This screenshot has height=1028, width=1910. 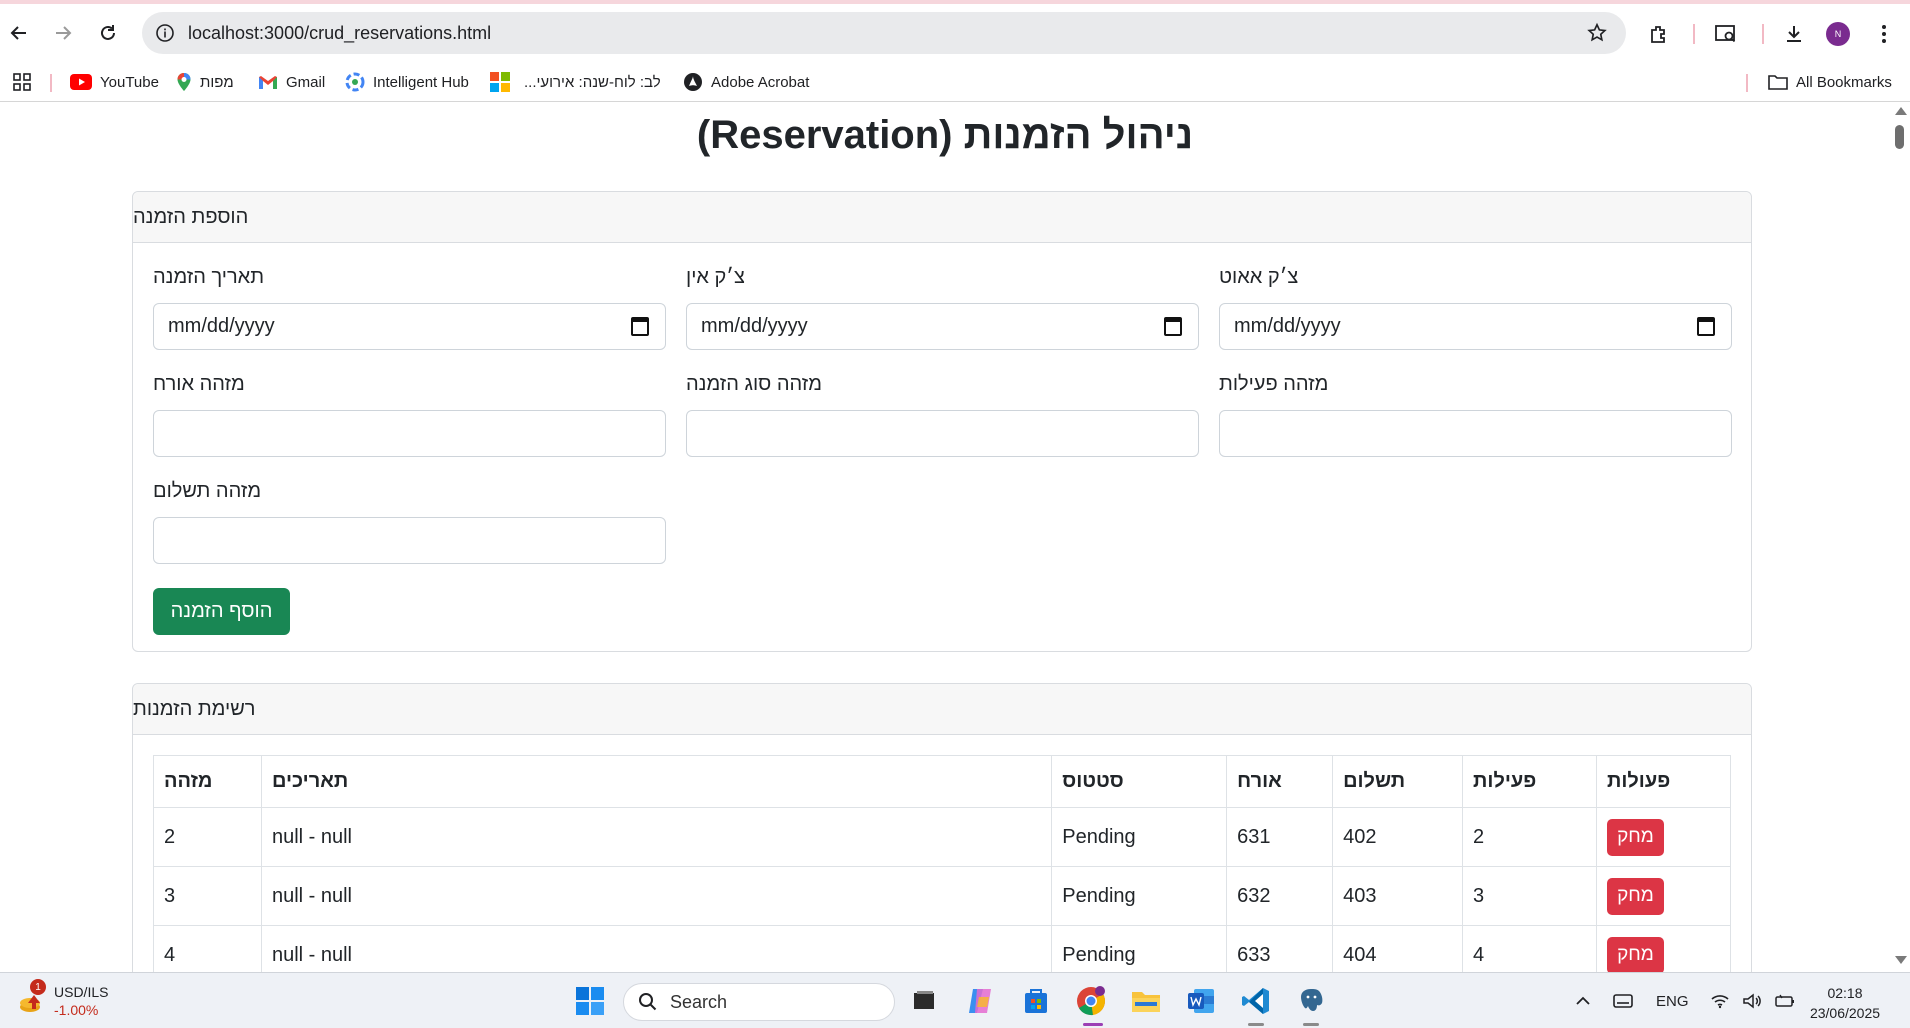 I want to click on add-reservation-button: הוסף הזמנה, so click(x=221, y=611).